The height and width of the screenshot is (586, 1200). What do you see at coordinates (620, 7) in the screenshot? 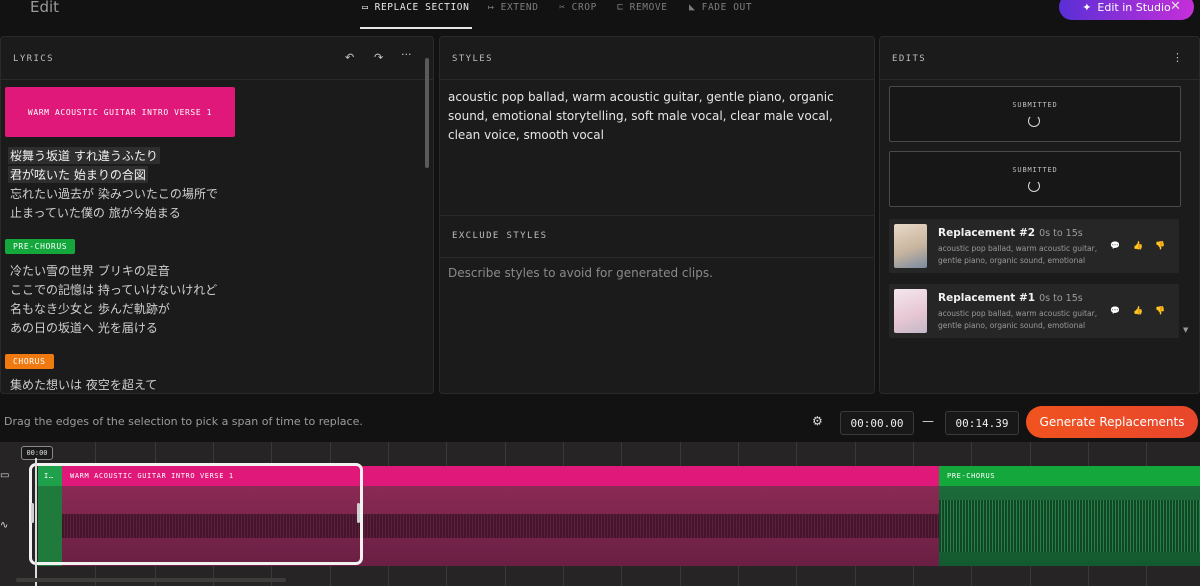
I see `remove-icon: ⊏` at bounding box center [620, 7].